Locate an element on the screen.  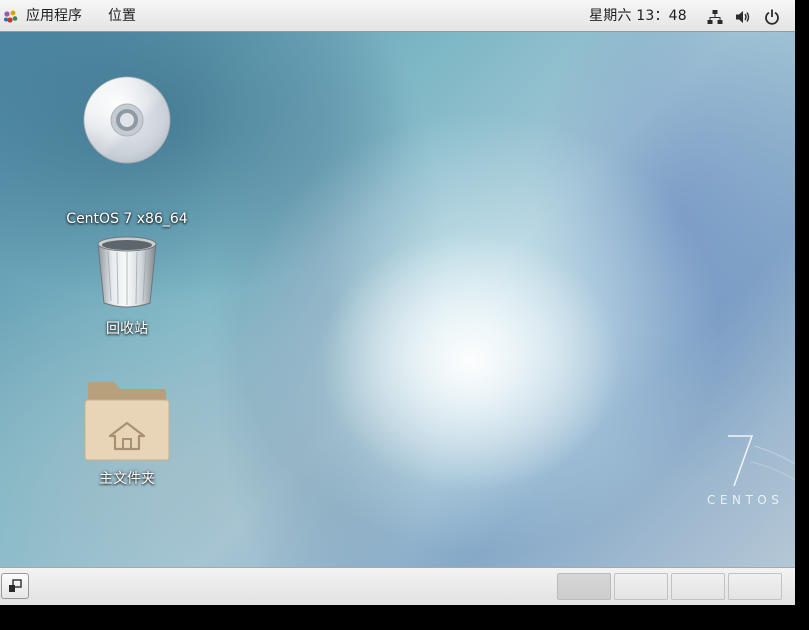
desktop-item-trash: 回收站 is located at coordinates (127, 287).